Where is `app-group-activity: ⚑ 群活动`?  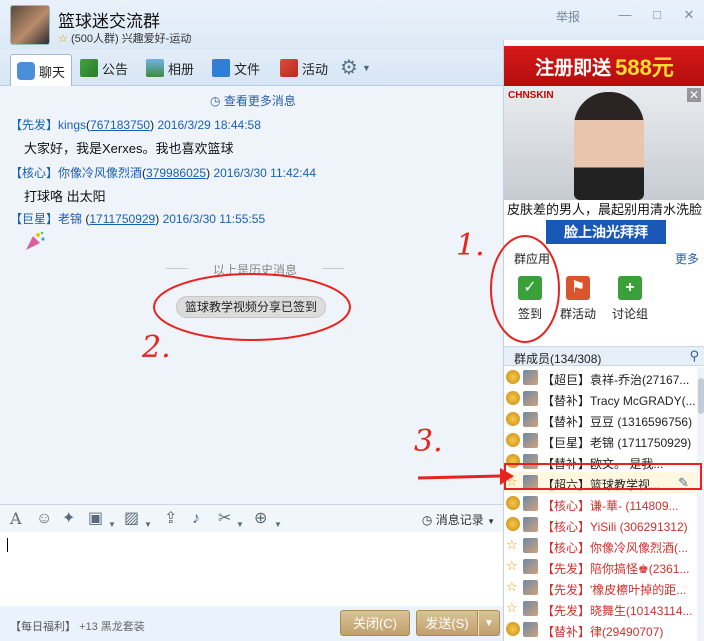 app-group-activity: ⚑ 群活动 is located at coordinates (578, 299).